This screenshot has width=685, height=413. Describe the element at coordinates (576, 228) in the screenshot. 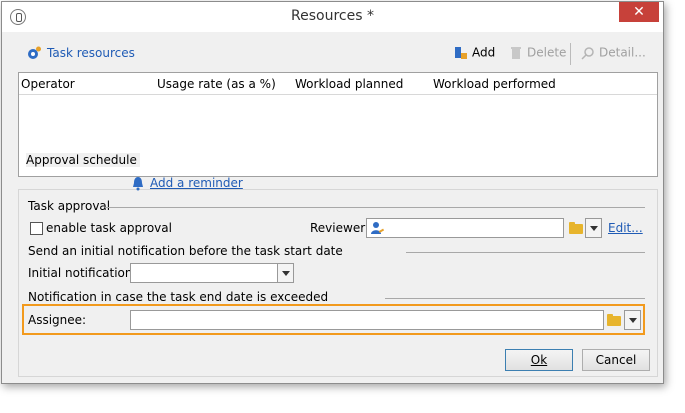

I see `reviewer-folder-icon` at that location.